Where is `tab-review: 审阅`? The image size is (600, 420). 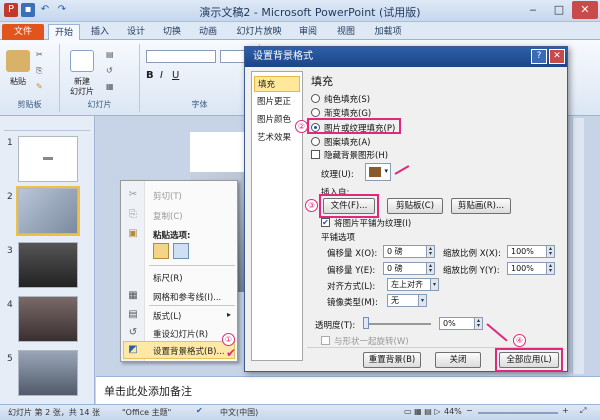 tab-review: 审阅 is located at coordinates (308, 32).